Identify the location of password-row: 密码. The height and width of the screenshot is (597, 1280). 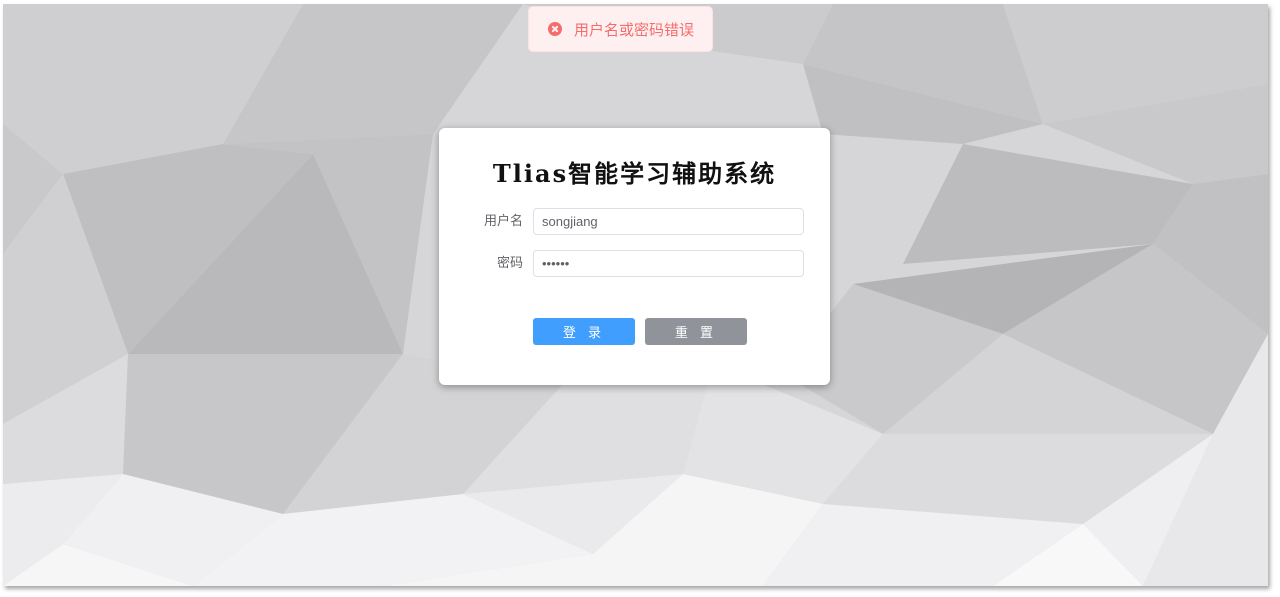
(634, 264).